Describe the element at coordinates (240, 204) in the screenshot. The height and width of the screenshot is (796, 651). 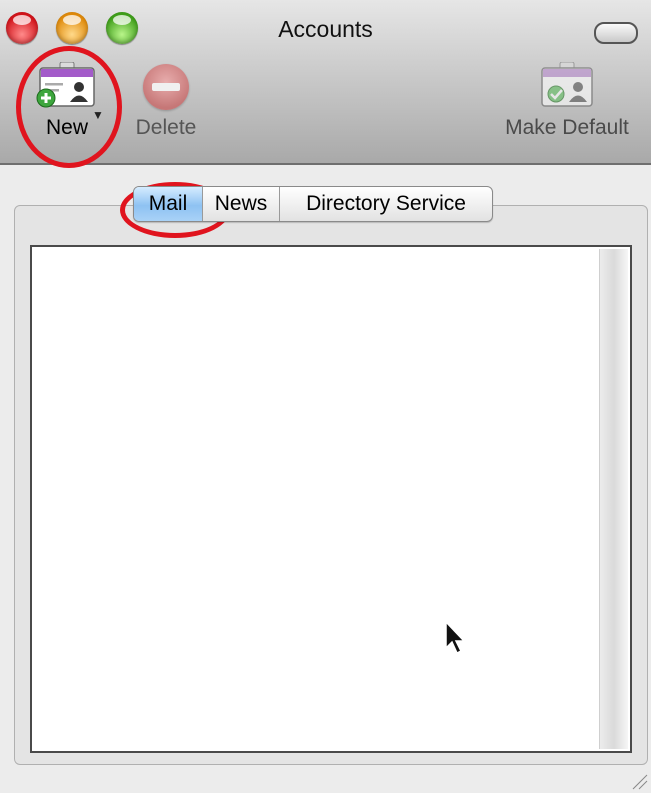
I see `tab-news: News` at that location.